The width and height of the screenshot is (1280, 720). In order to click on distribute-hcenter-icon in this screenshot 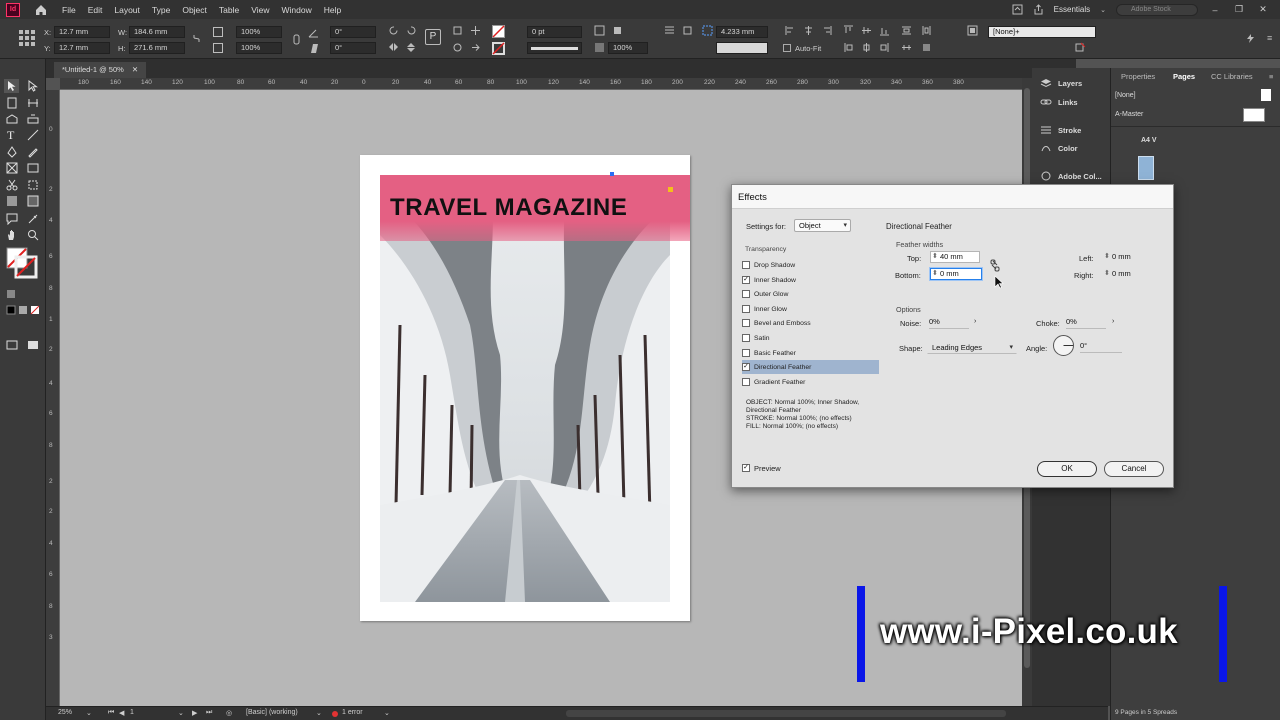, I will do `click(866, 47)`.